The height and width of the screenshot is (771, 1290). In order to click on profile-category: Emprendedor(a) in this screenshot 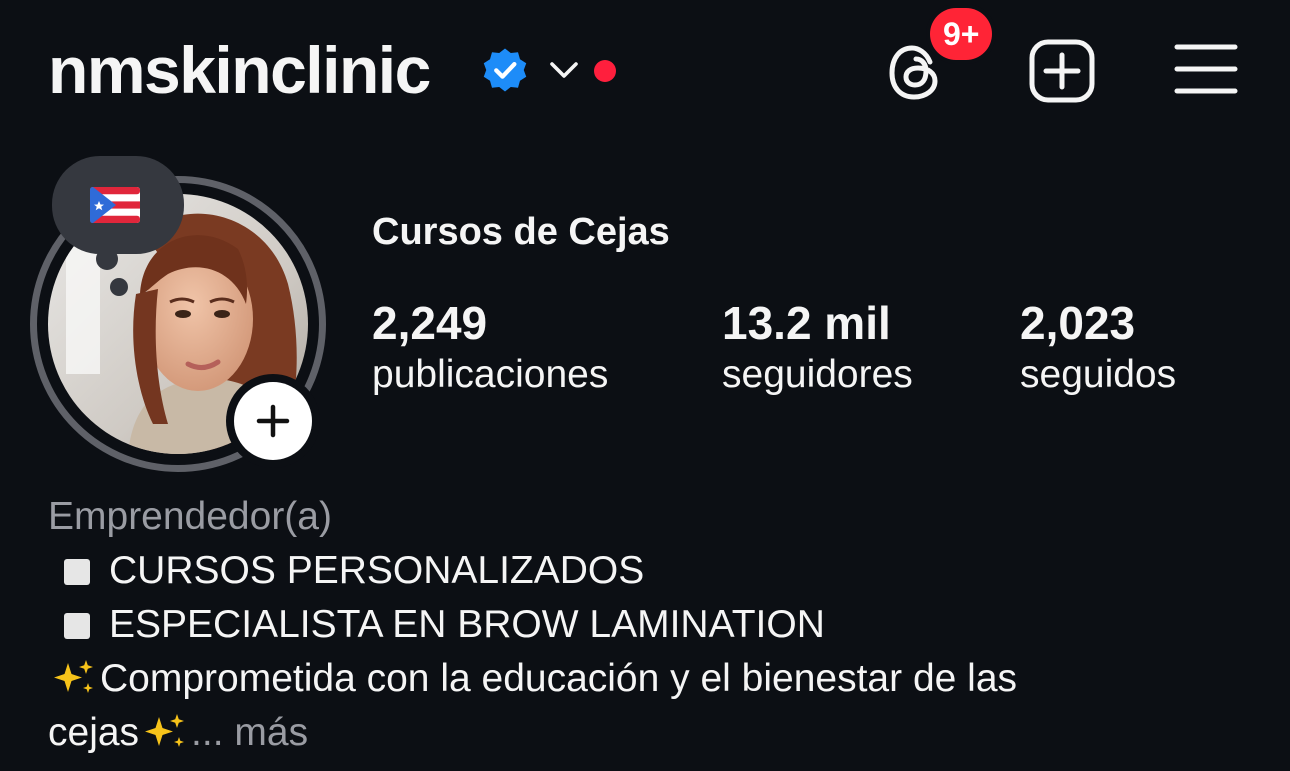, I will do `click(190, 516)`.